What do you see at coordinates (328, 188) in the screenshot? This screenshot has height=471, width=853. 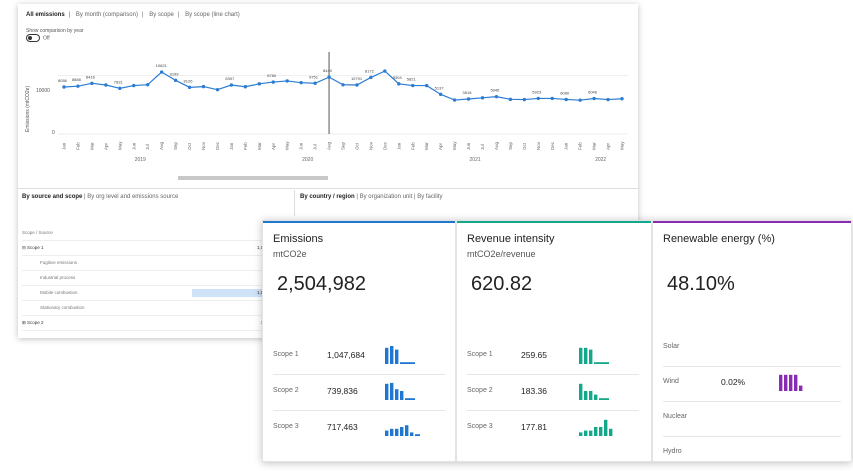 I see `section-divider` at bounding box center [328, 188].